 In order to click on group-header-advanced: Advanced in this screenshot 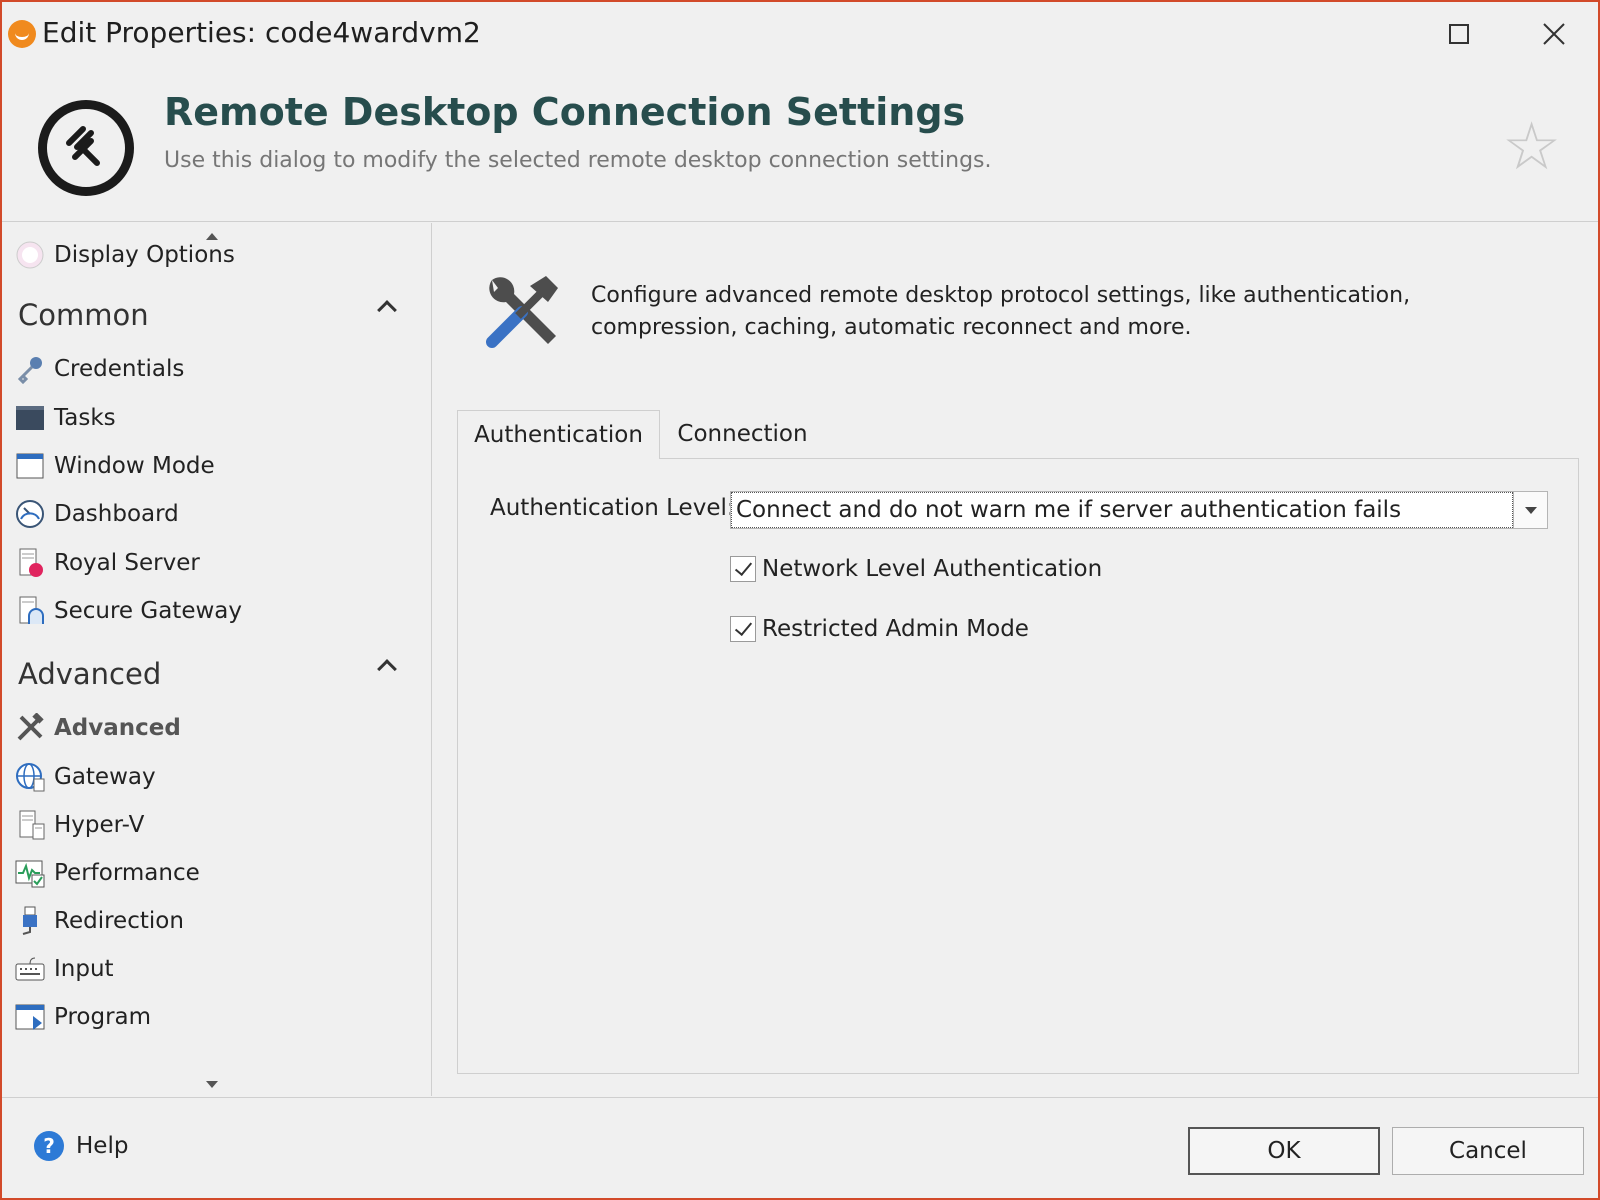, I will do `click(213, 674)`.